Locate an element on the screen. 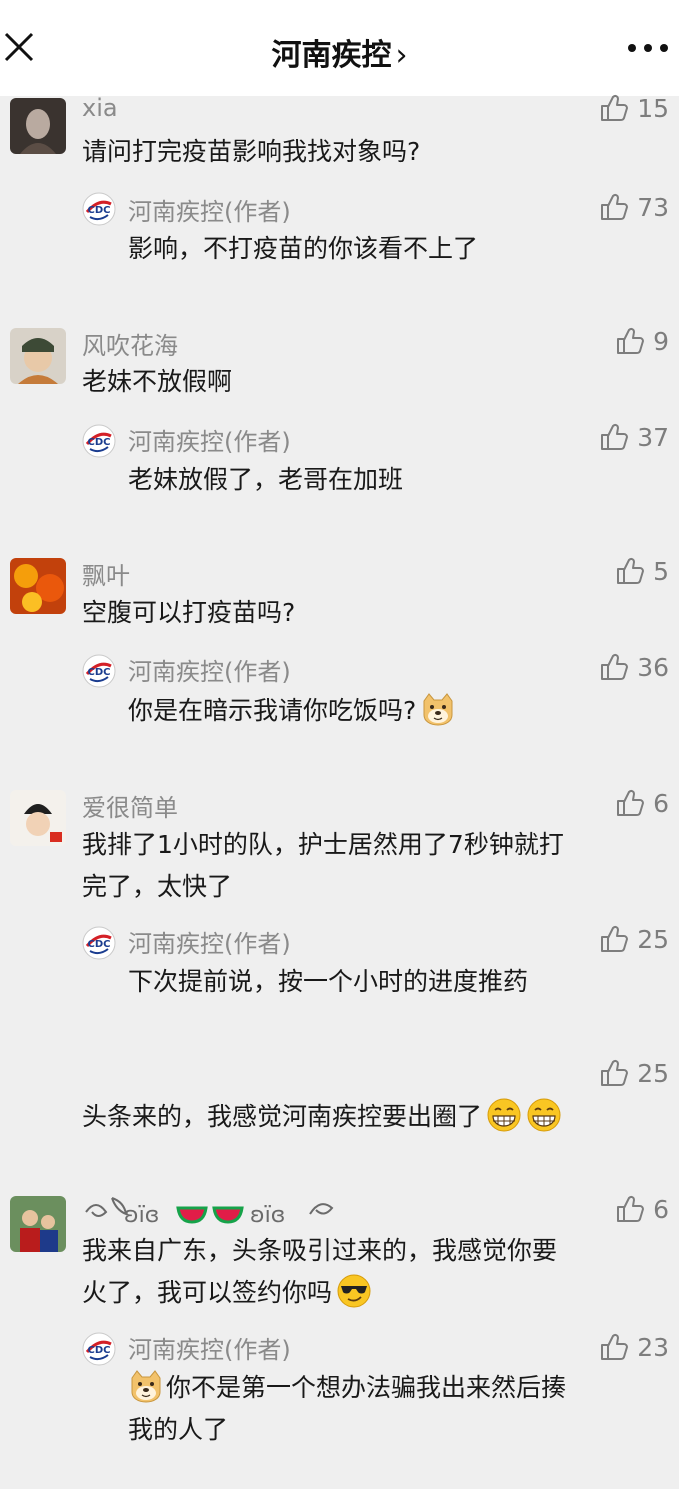  comment-text-content: 头条来的，我感觉河南疾控要出圈了 is located at coordinates (282, 1116).